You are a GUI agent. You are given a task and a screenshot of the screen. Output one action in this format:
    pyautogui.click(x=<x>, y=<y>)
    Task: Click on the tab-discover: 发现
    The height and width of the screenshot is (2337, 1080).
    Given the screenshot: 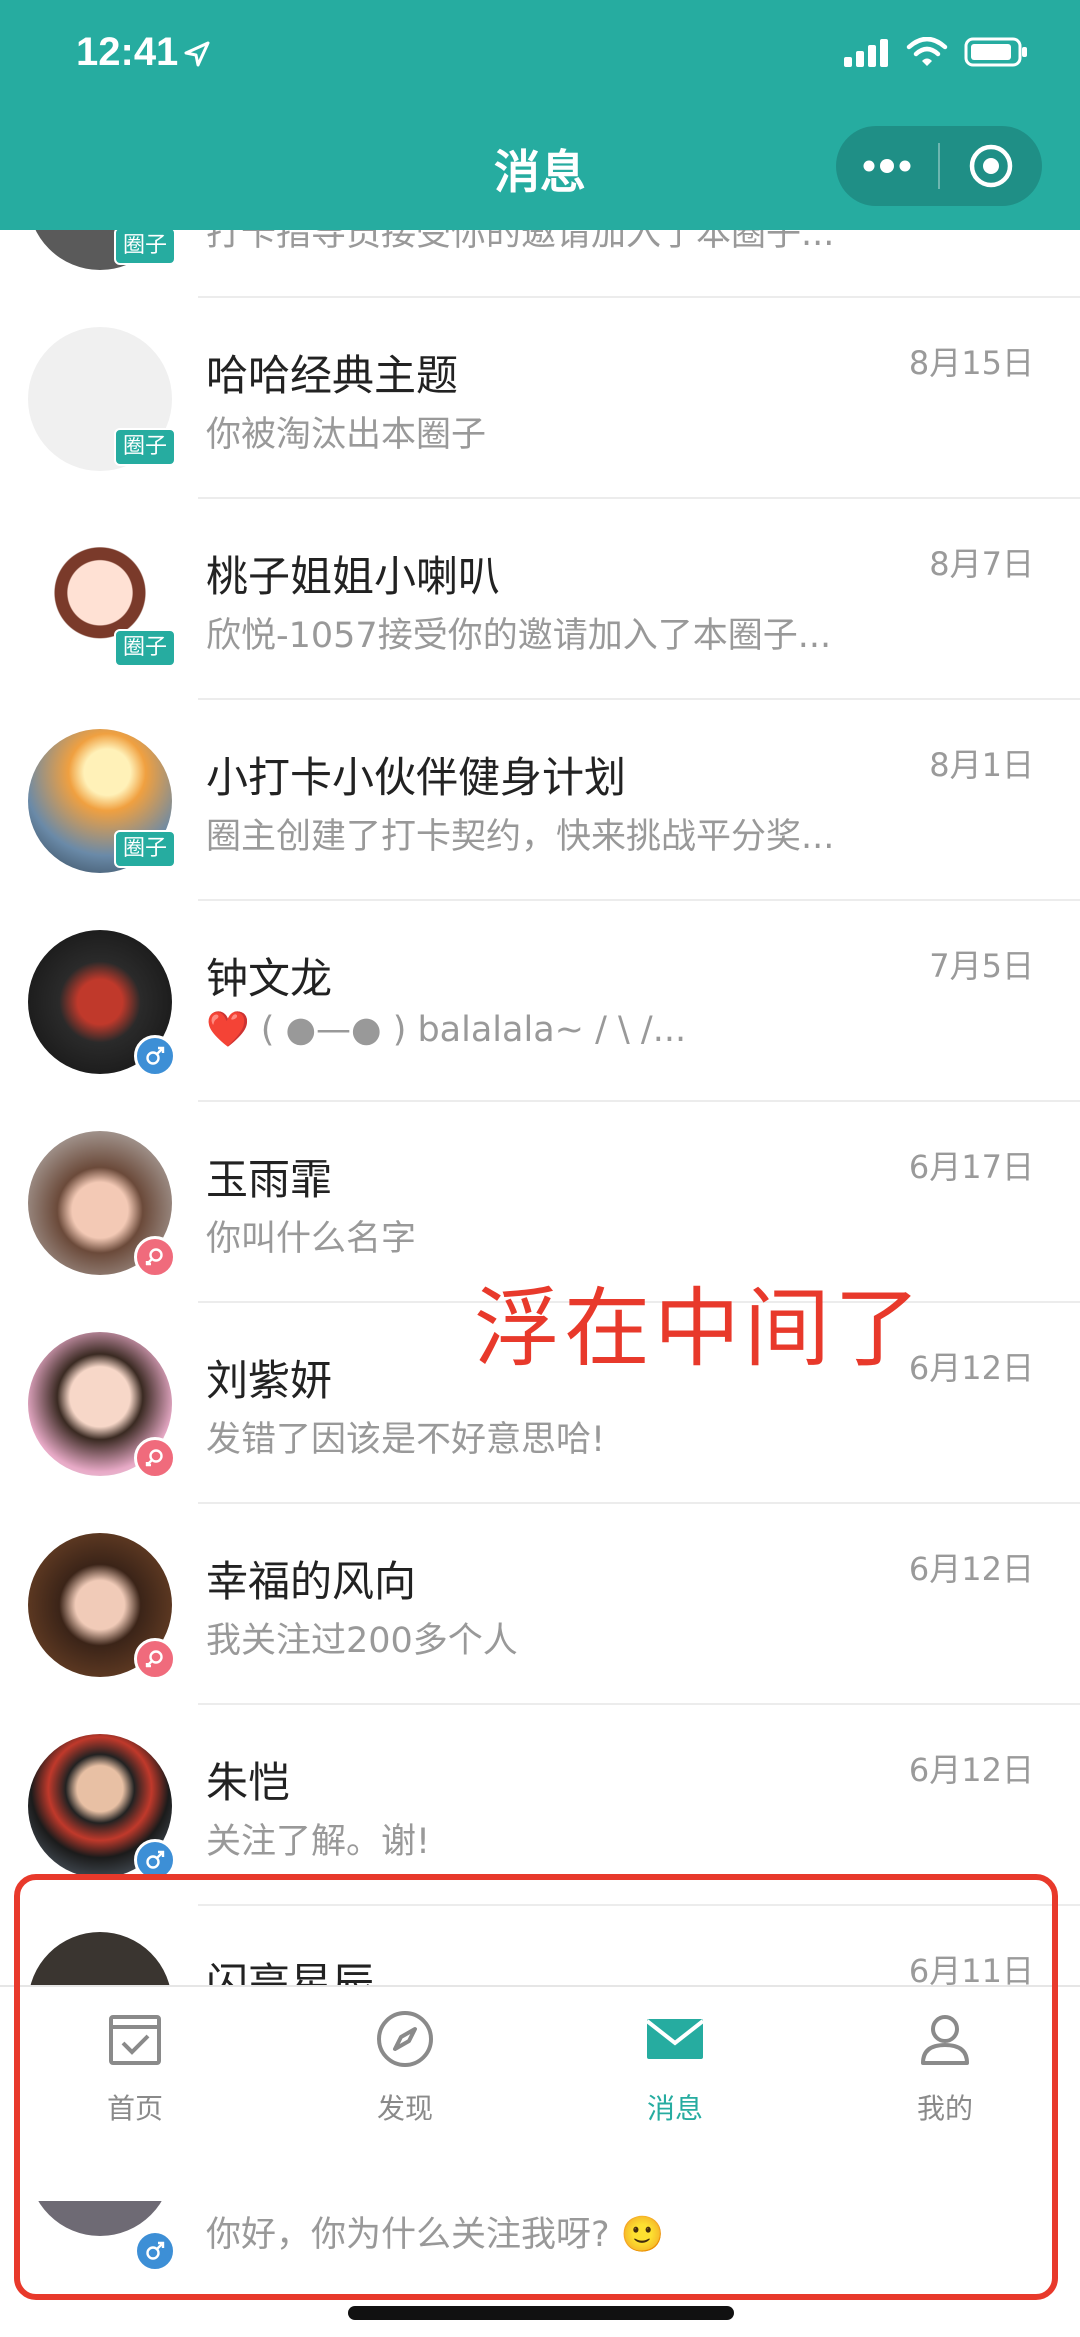 What is the action you would take?
    pyautogui.click(x=405, y=2094)
    